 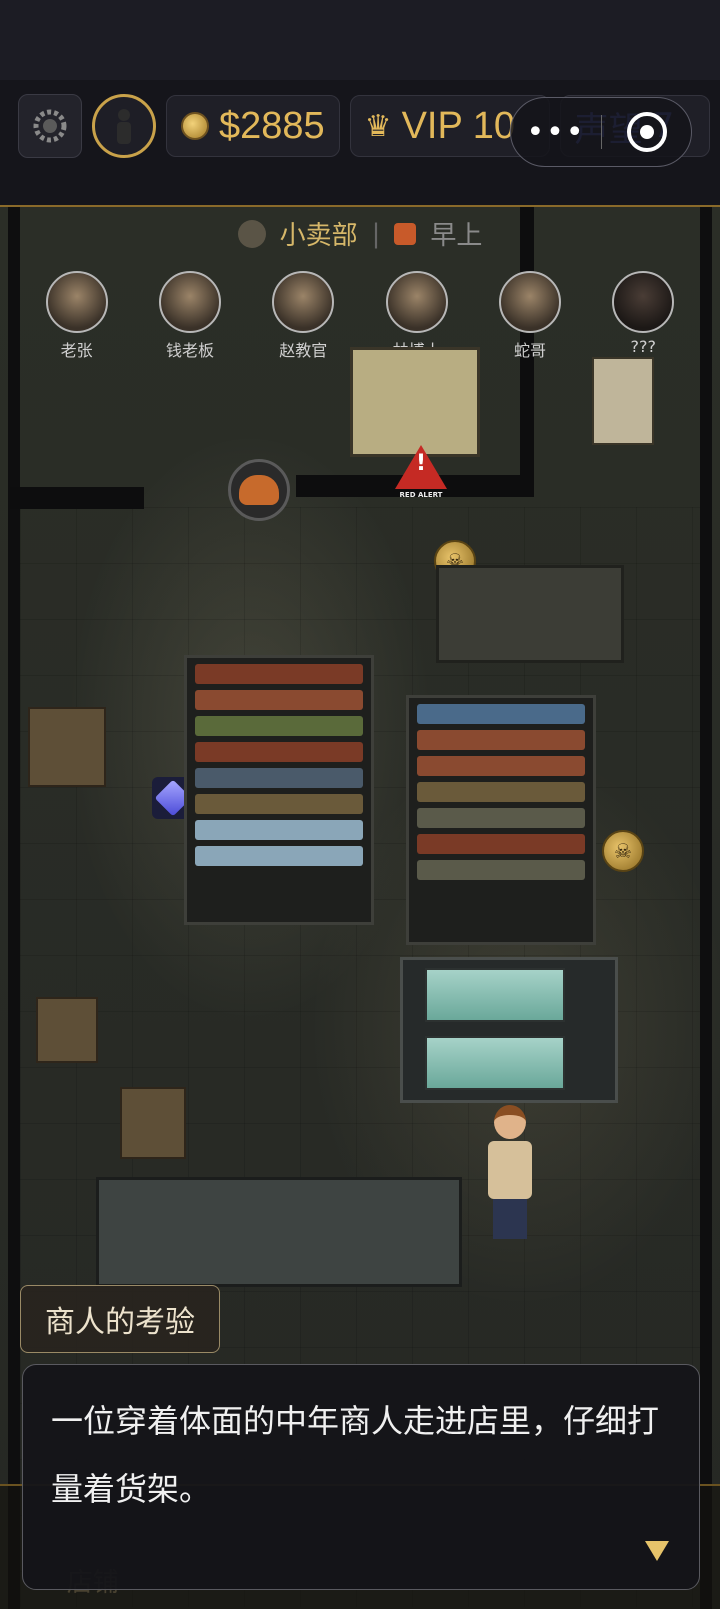 What do you see at coordinates (623, 401) in the screenshot?
I see `wall-poster` at bounding box center [623, 401].